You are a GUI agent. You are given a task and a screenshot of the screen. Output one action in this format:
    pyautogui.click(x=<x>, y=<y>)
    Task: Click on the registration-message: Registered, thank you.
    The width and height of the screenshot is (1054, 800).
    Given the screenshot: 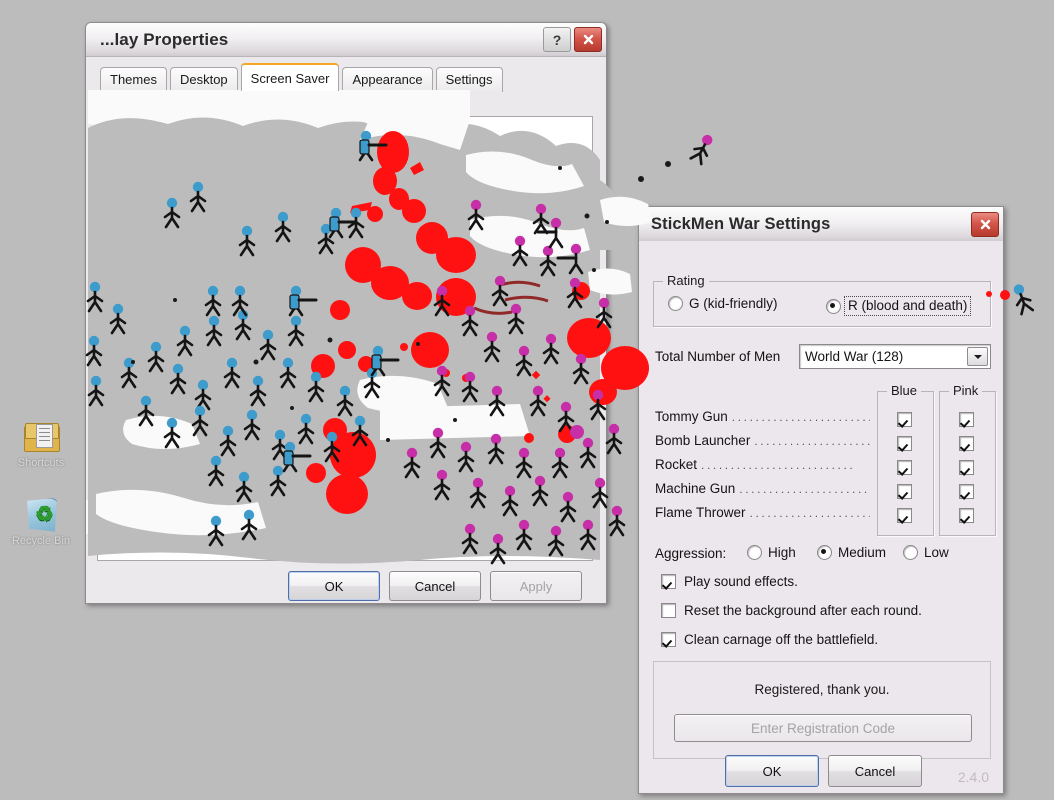 What is the action you would take?
    pyautogui.click(x=822, y=689)
    